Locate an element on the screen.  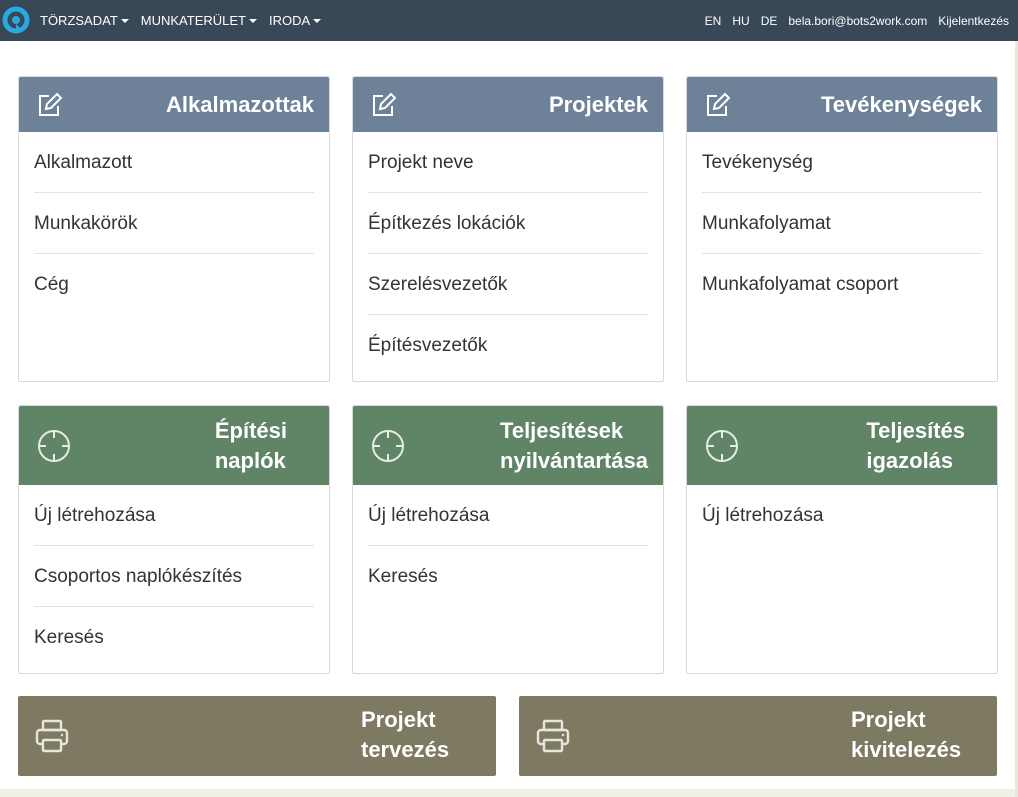
user-email-link: bela.bori@bots2work.com is located at coordinates (857, 21).